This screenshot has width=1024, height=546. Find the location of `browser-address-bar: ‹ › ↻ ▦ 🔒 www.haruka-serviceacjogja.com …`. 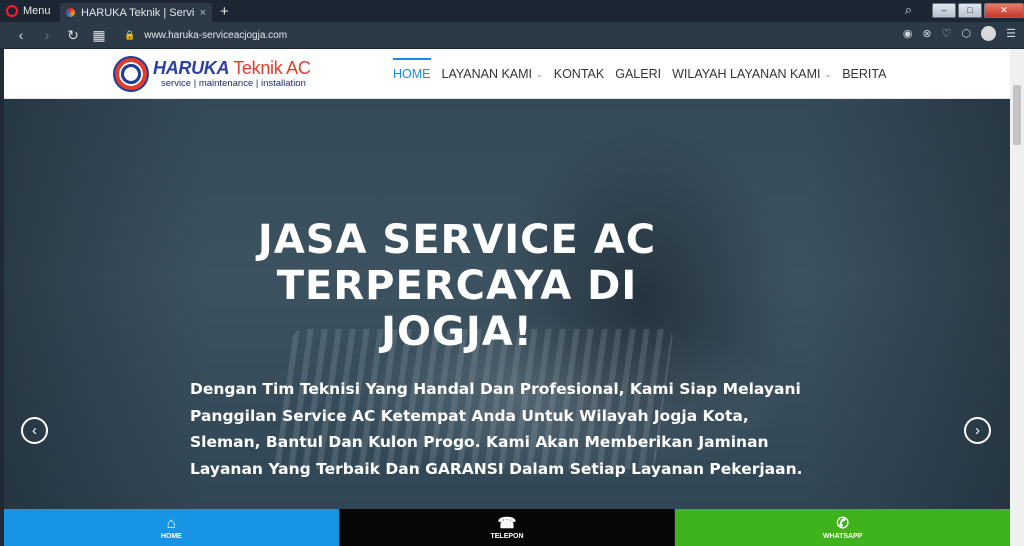

browser-address-bar: ‹ › ↻ ▦ 🔒 www.haruka-serviceacjogja.com … is located at coordinates (512, 35).